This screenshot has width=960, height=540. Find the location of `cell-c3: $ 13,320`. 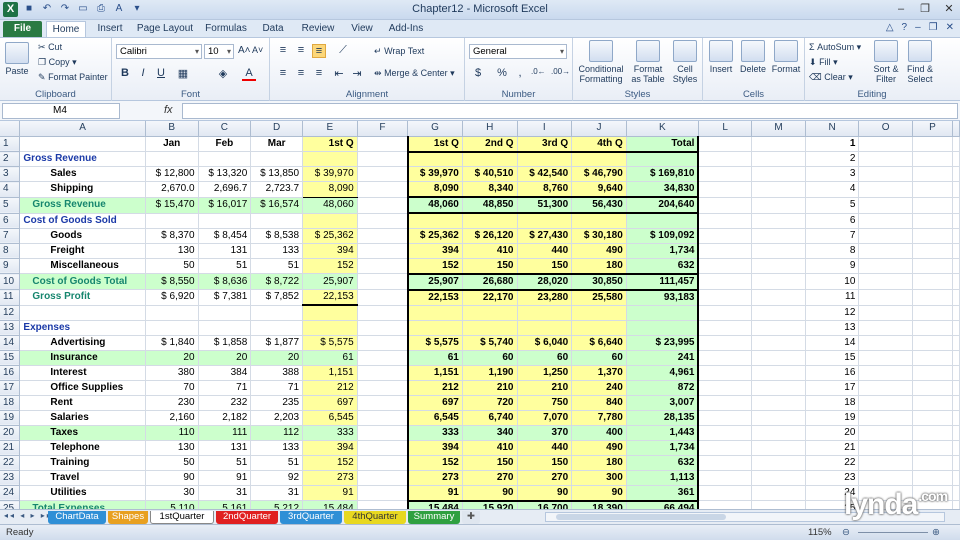

cell-c3: $ 13,320 is located at coordinates (225, 174).